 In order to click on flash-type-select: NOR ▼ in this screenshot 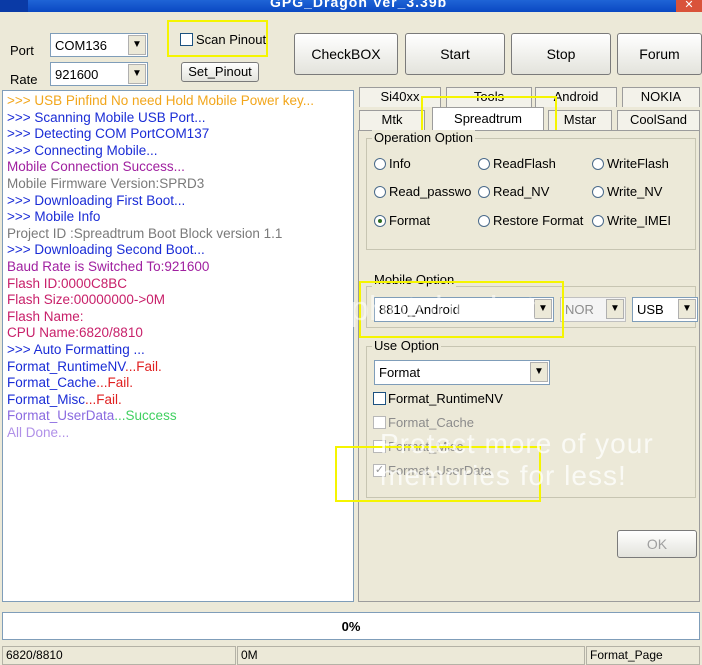, I will do `click(593, 309)`.